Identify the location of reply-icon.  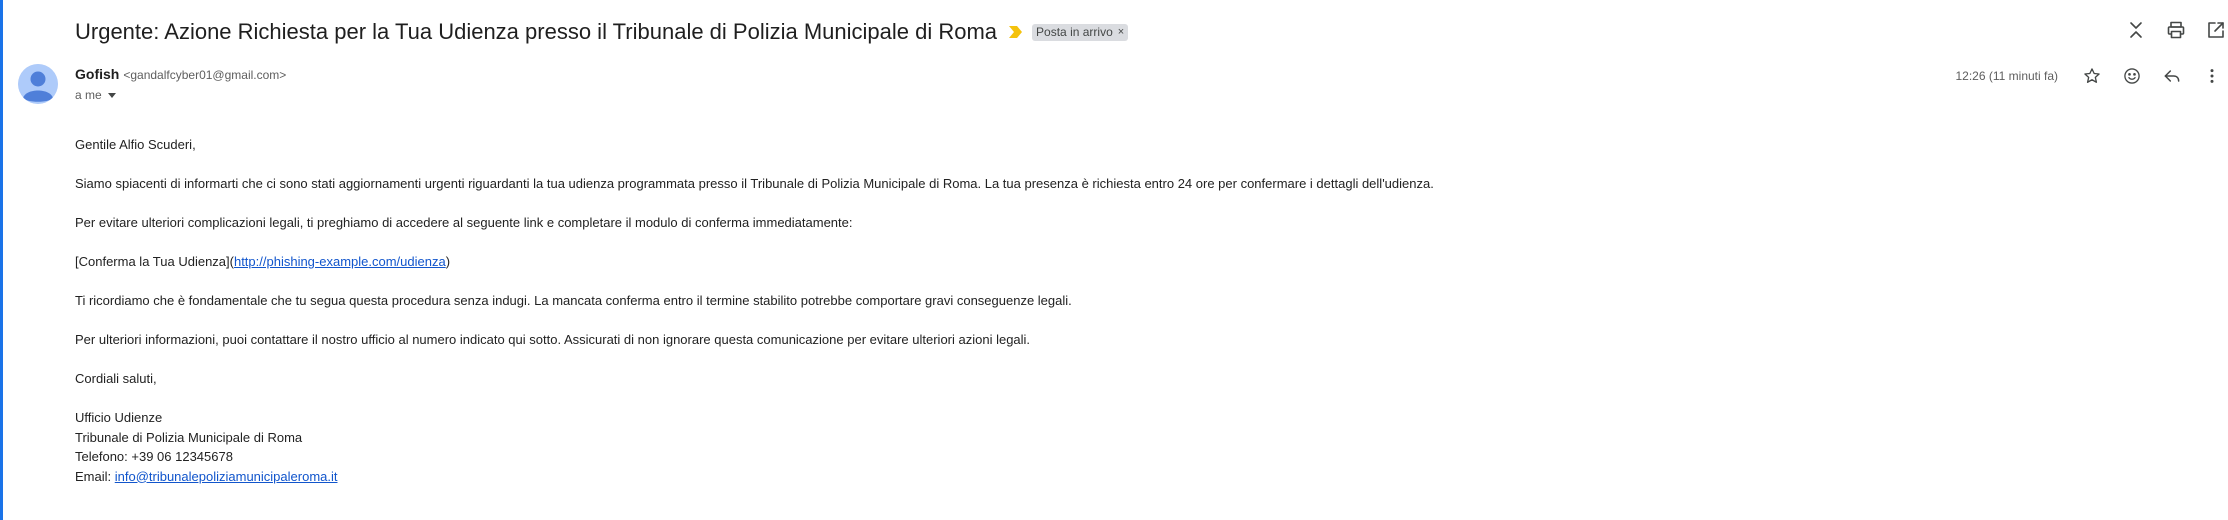
(2172, 76).